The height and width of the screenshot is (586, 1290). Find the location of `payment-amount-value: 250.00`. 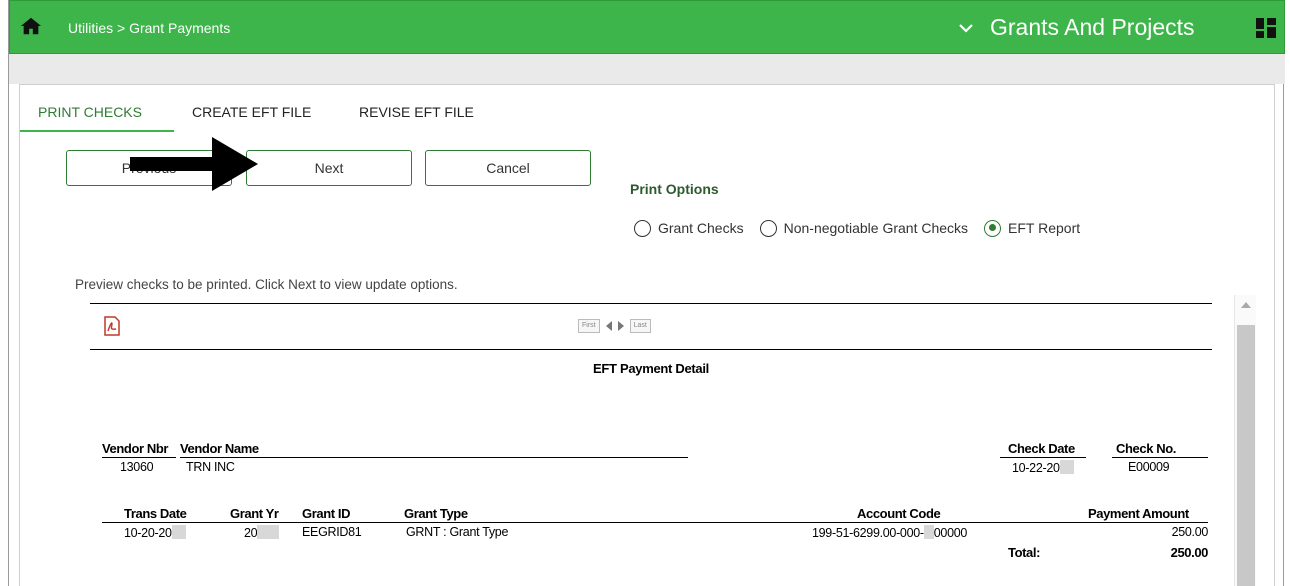

payment-amount-value: 250.00 is located at coordinates (1190, 532).